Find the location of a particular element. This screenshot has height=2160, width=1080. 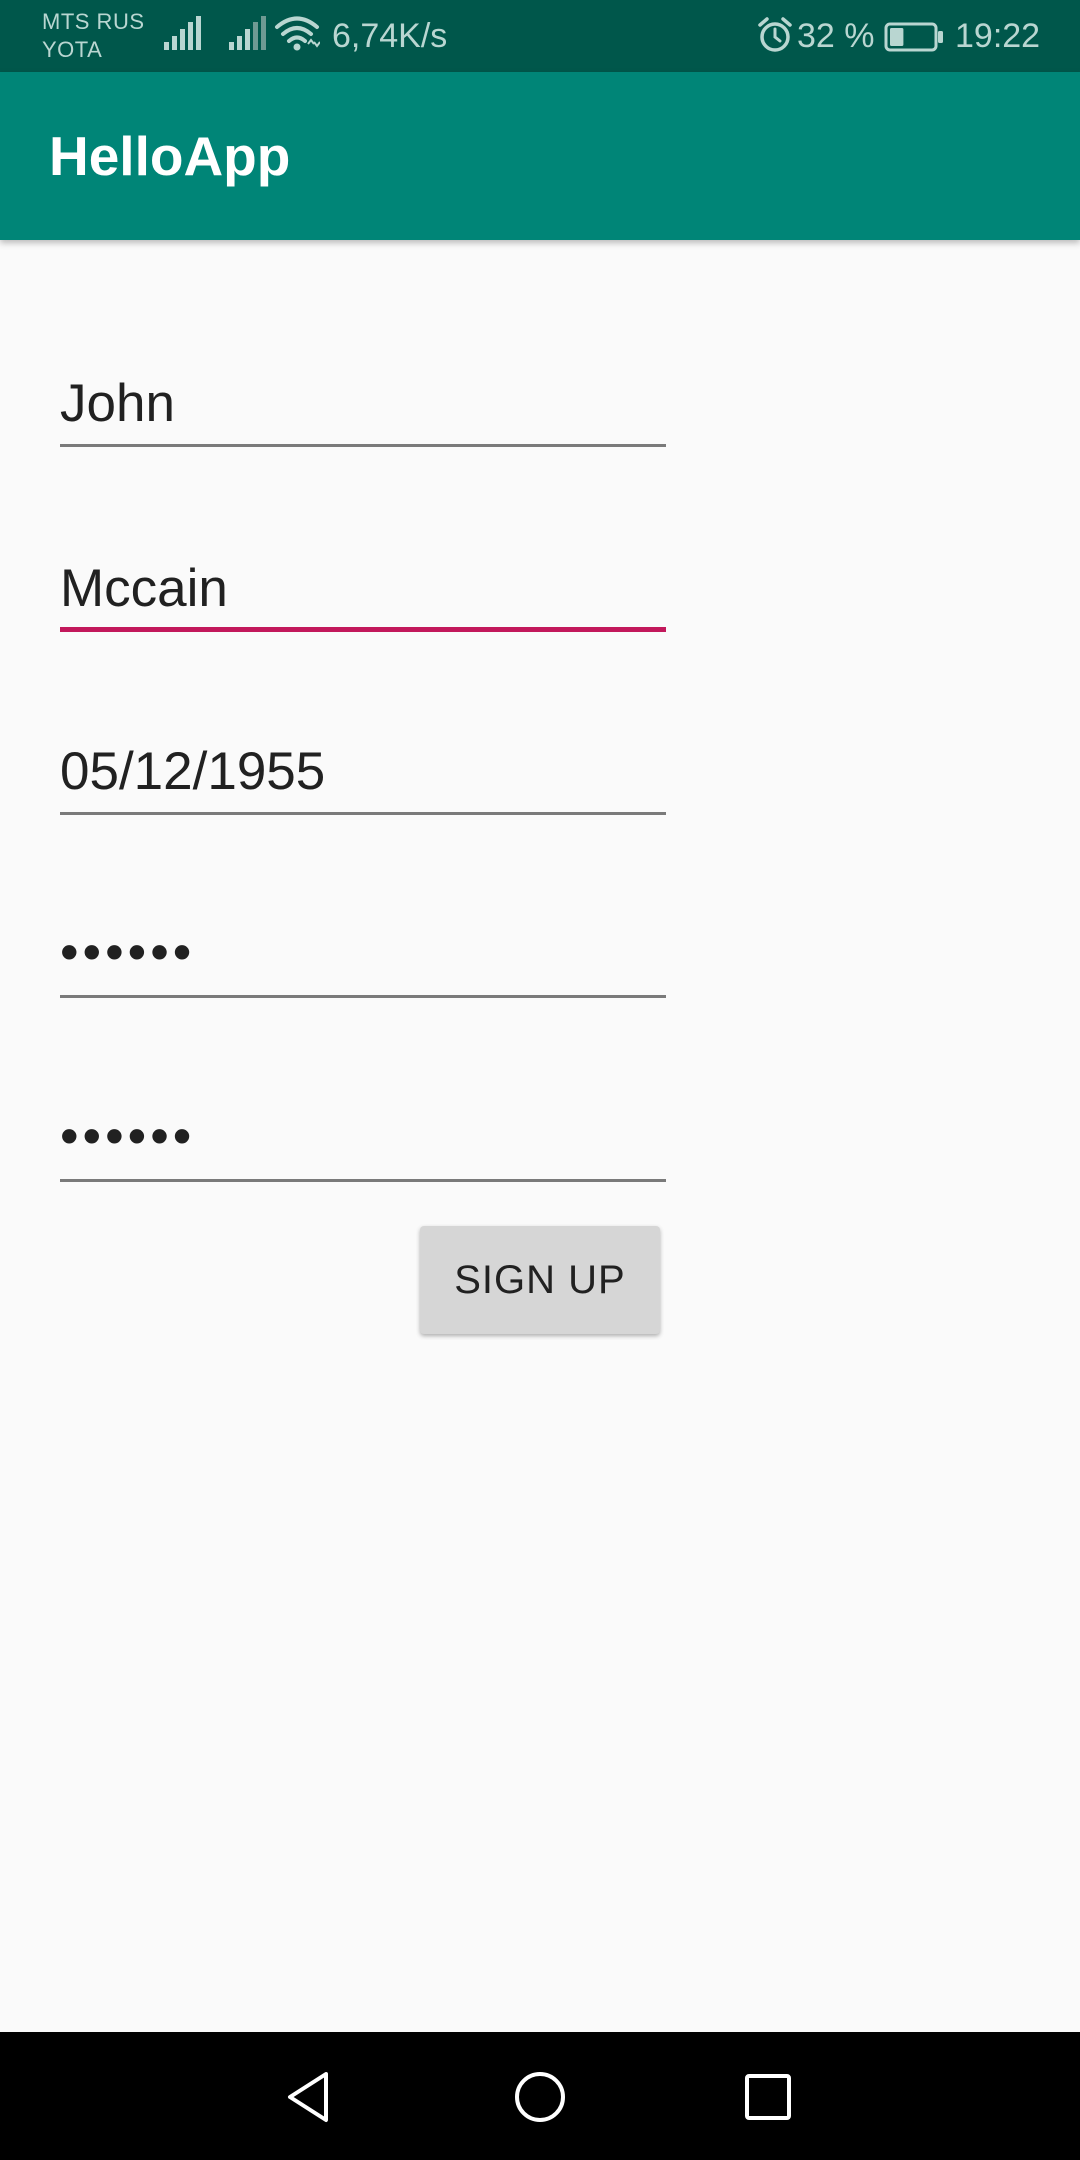

password-value: •••••• is located at coordinates (128, 952).